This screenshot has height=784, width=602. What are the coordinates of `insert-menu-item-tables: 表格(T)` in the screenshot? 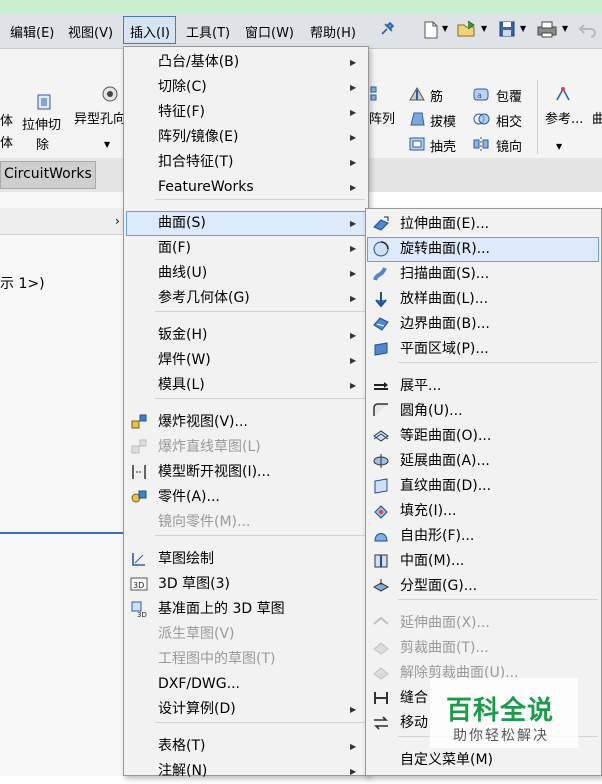 It's located at (181, 746).